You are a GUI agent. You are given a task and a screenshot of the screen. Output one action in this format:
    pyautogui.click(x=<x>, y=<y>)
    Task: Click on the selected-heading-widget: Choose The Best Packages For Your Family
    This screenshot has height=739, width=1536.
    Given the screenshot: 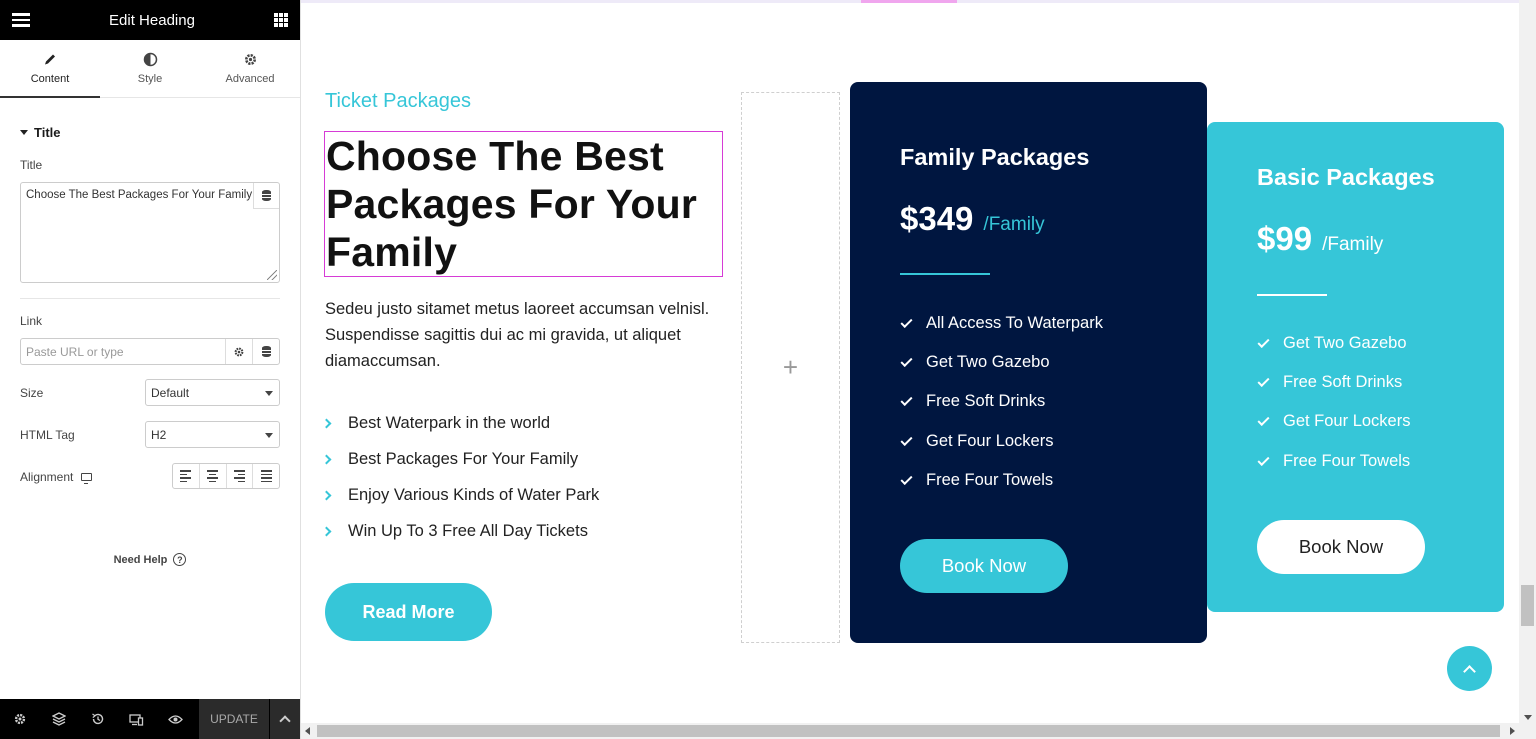 What is the action you would take?
    pyautogui.click(x=523, y=204)
    